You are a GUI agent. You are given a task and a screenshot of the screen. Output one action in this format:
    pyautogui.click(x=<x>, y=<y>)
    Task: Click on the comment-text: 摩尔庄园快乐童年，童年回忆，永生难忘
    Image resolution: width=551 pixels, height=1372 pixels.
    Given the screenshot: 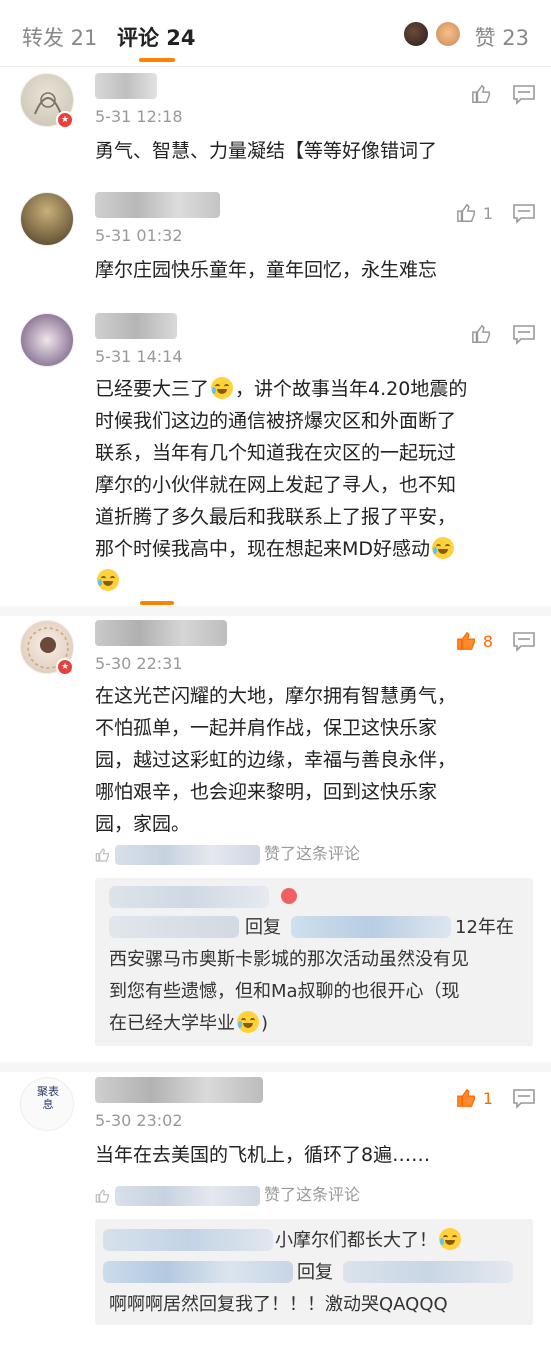 What is the action you would take?
    pyautogui.click(x=266, y=270)
    